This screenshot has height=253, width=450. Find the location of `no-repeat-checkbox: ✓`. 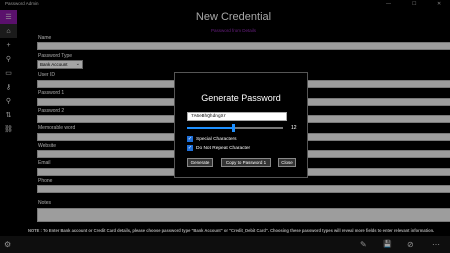

no-repeat-checkbox: ✓ is located at coordinates (190, 148).